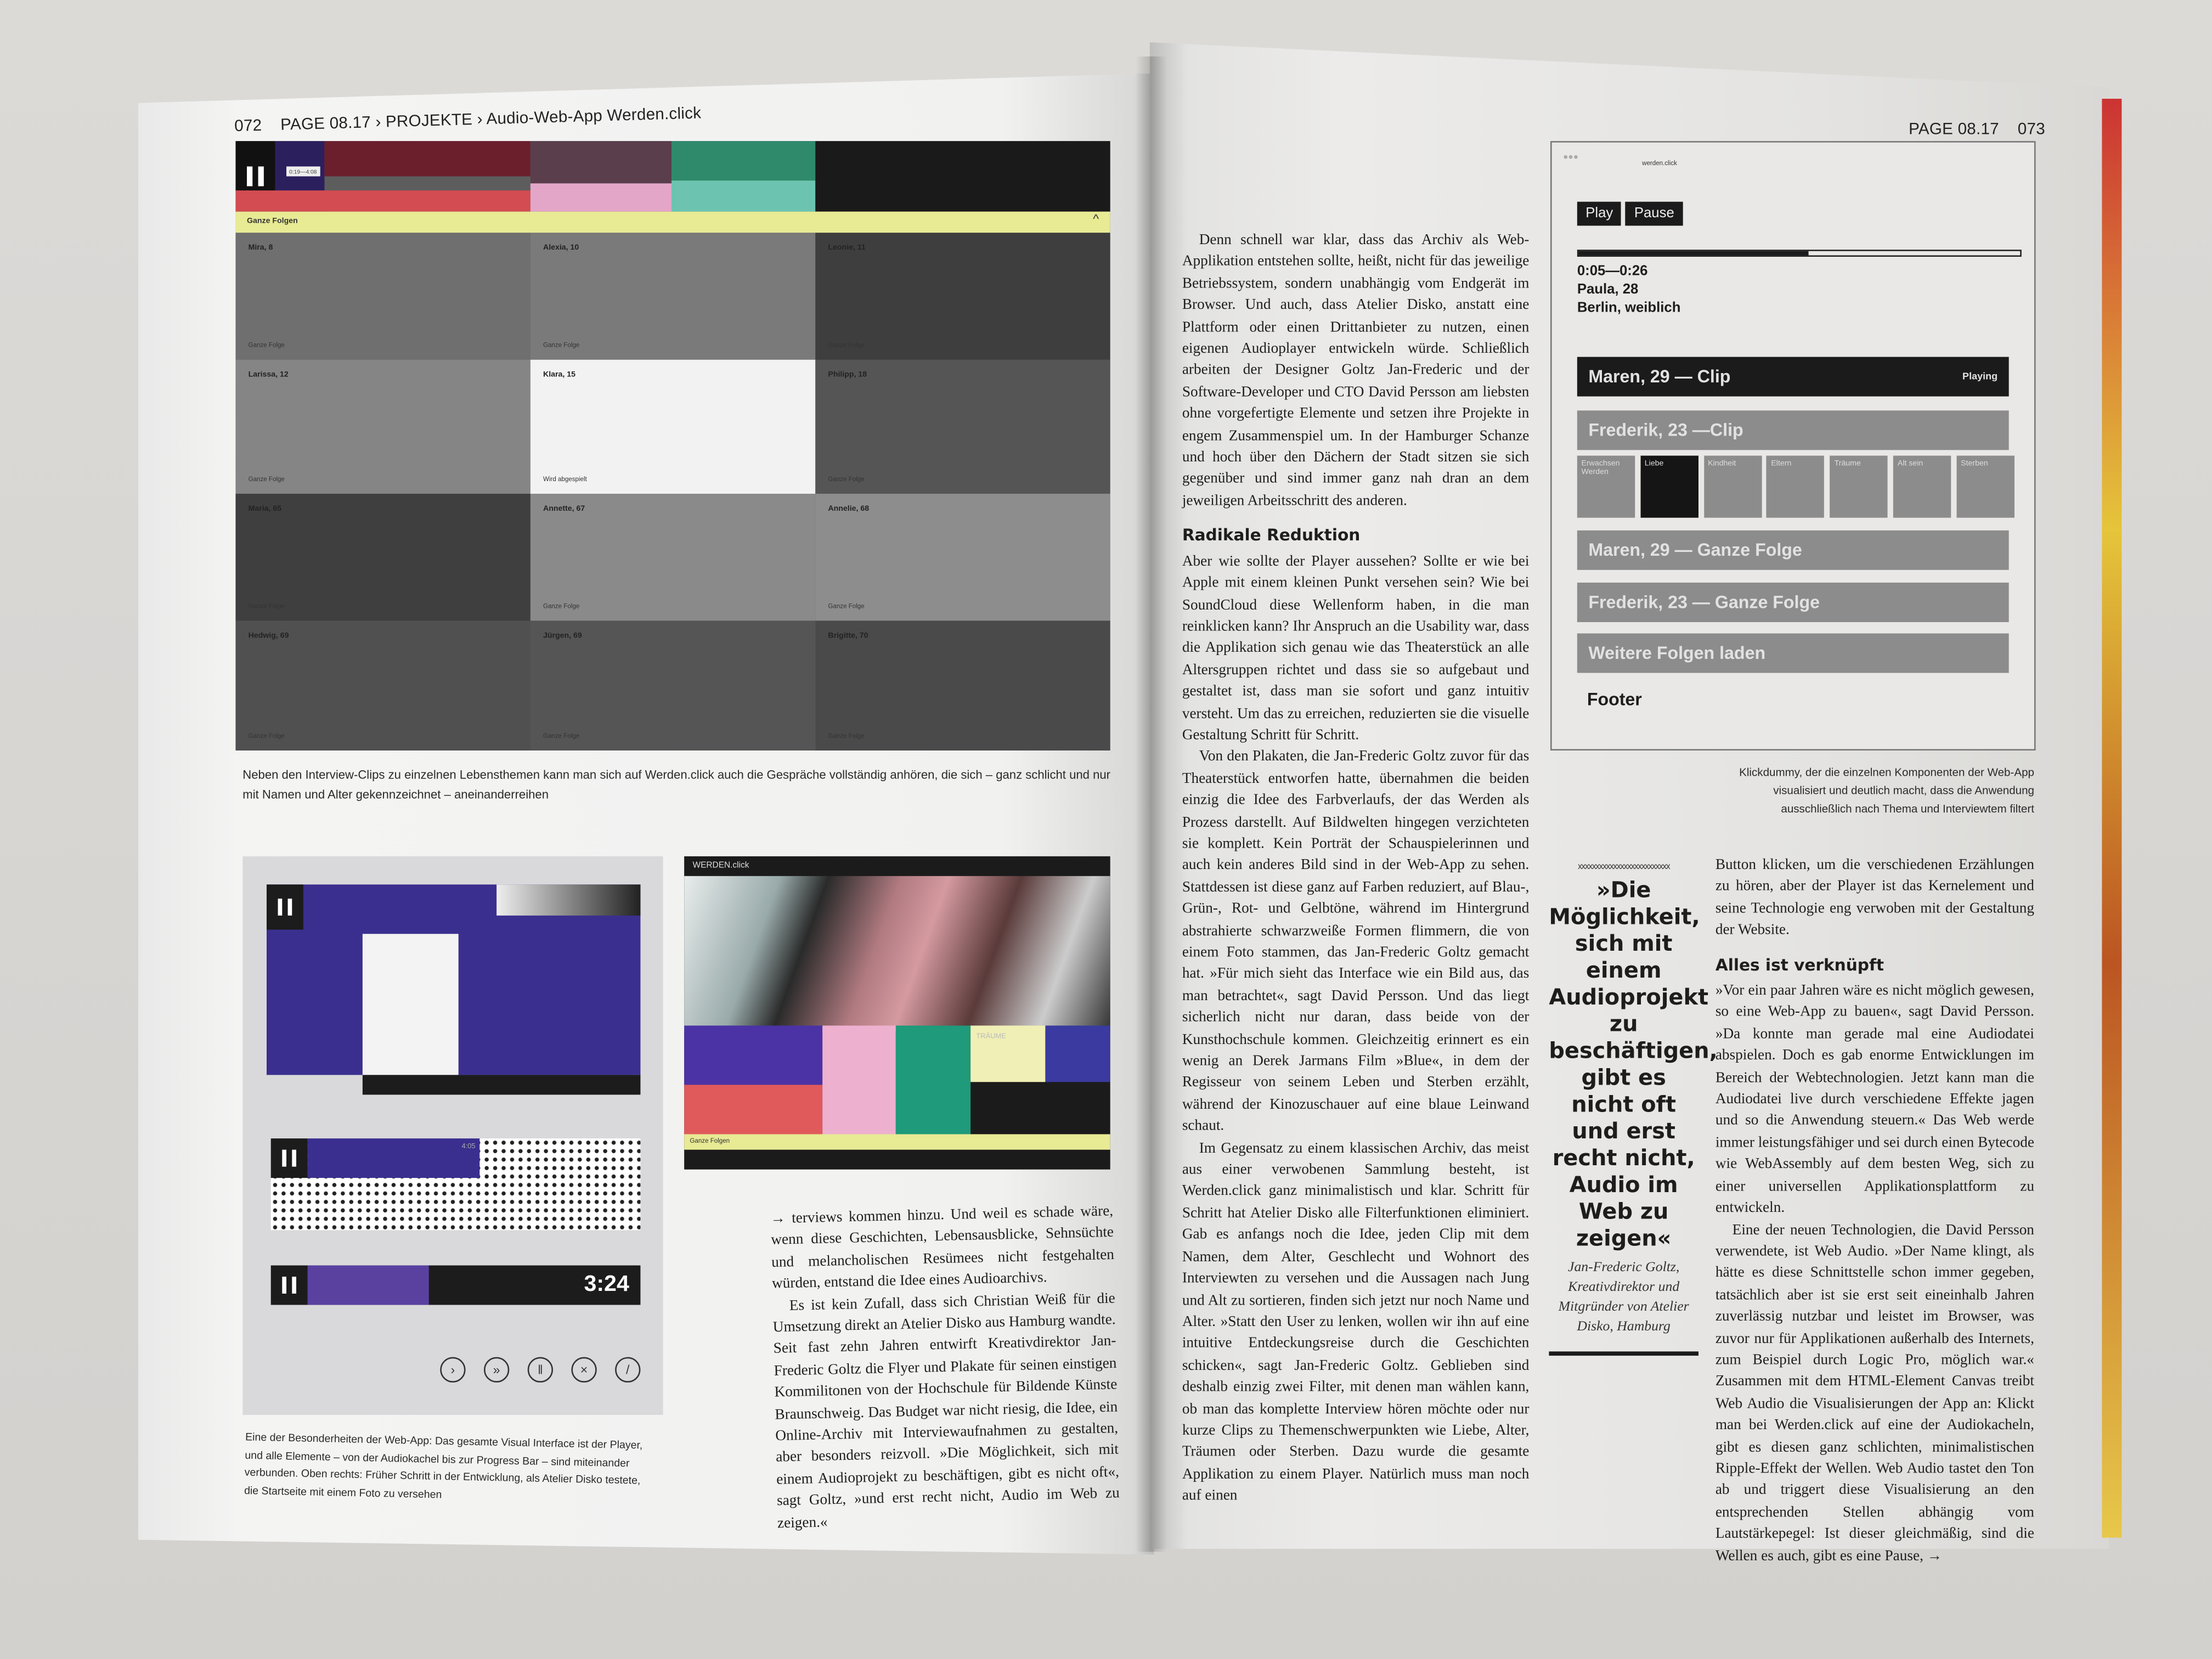  What do you see at coordinates (1799, 964) in the screenshot?
I see `section-heading: Alles ist verknüpft` at bounding box center [1799, 964].